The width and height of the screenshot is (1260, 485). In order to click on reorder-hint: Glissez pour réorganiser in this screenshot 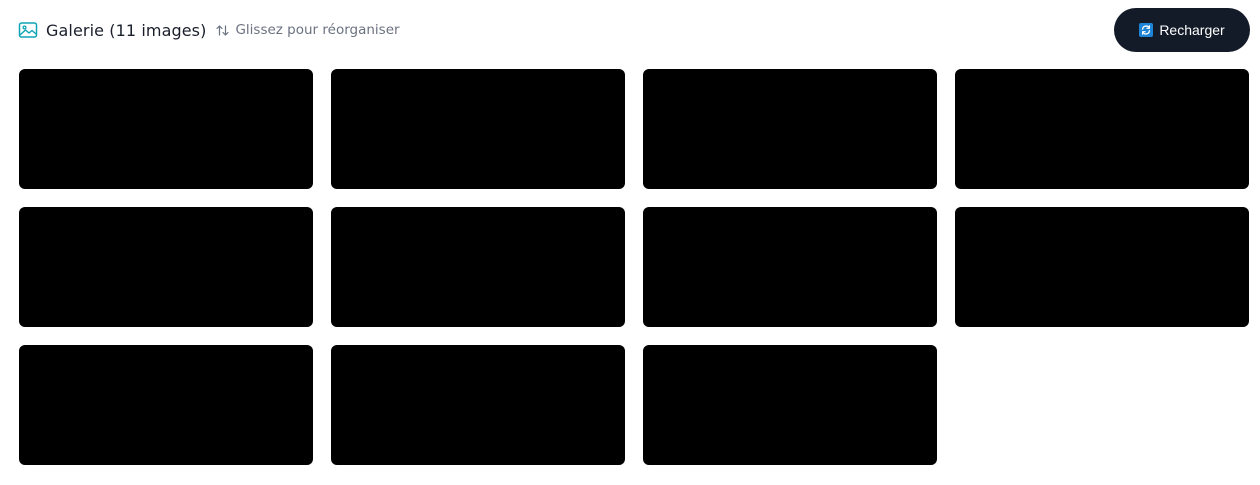, I will do `click(307, 30)`.